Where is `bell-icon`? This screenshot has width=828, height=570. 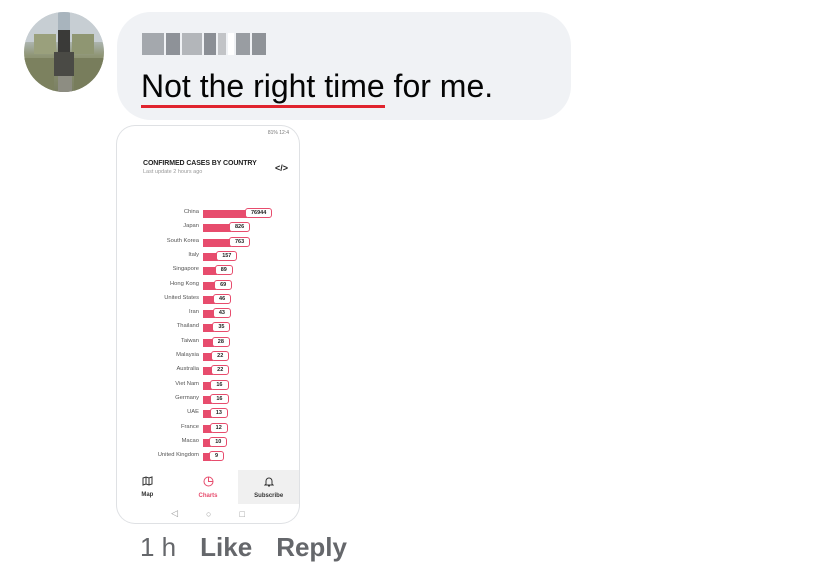
bell-icon is located at coordinates (268, 483).